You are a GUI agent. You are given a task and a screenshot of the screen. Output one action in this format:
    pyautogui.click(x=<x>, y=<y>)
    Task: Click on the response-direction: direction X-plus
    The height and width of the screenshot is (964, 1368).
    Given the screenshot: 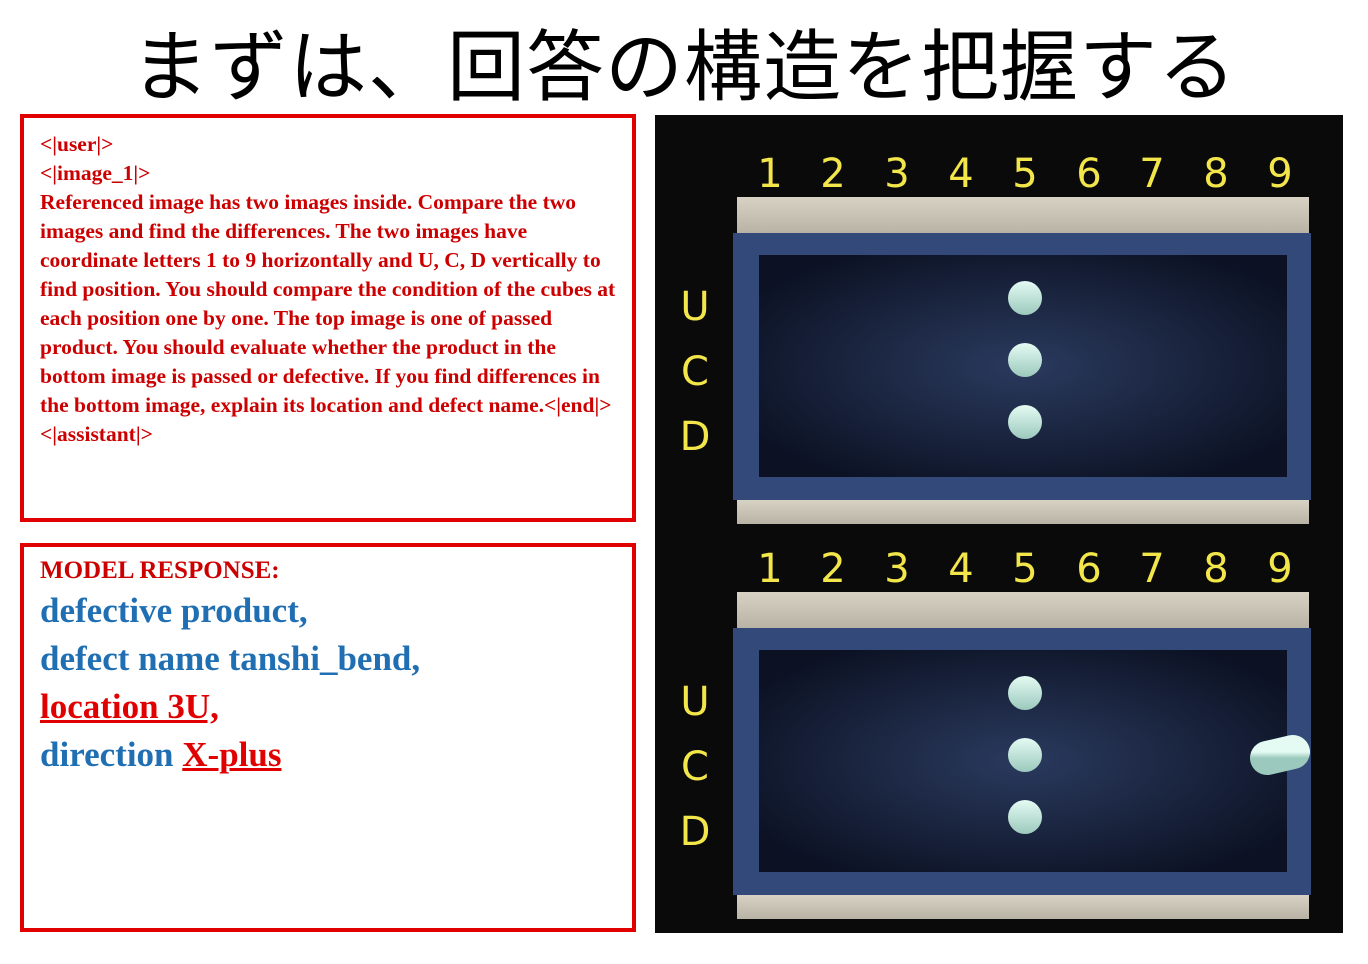 What is the action you would take?
    pyautogui.click(x=160, y=755)
    